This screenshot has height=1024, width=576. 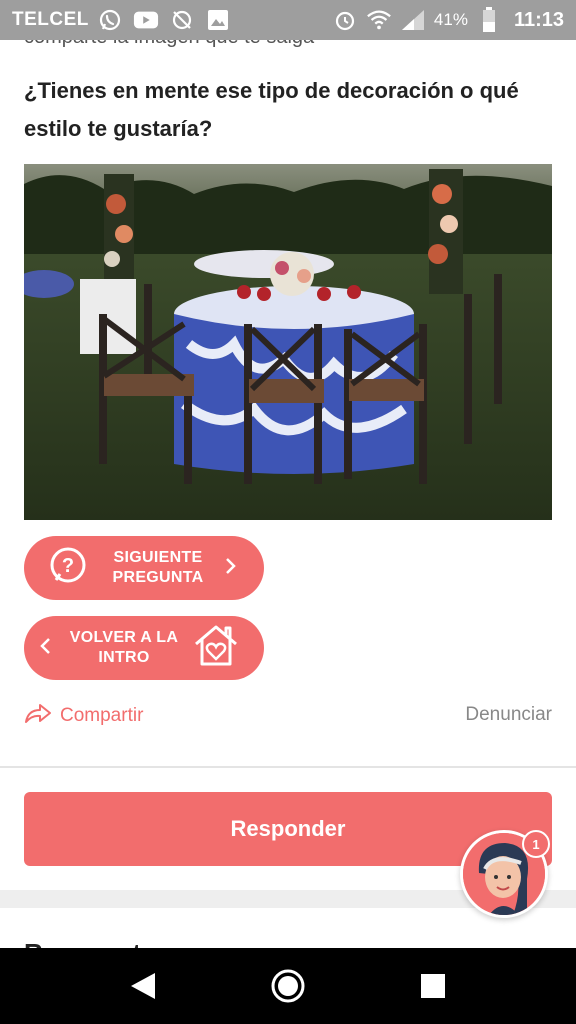 What do you see at coordinates (46, 648) in the screenshot?
I see `chevron-left-icon` at bounding box center [46, 648].